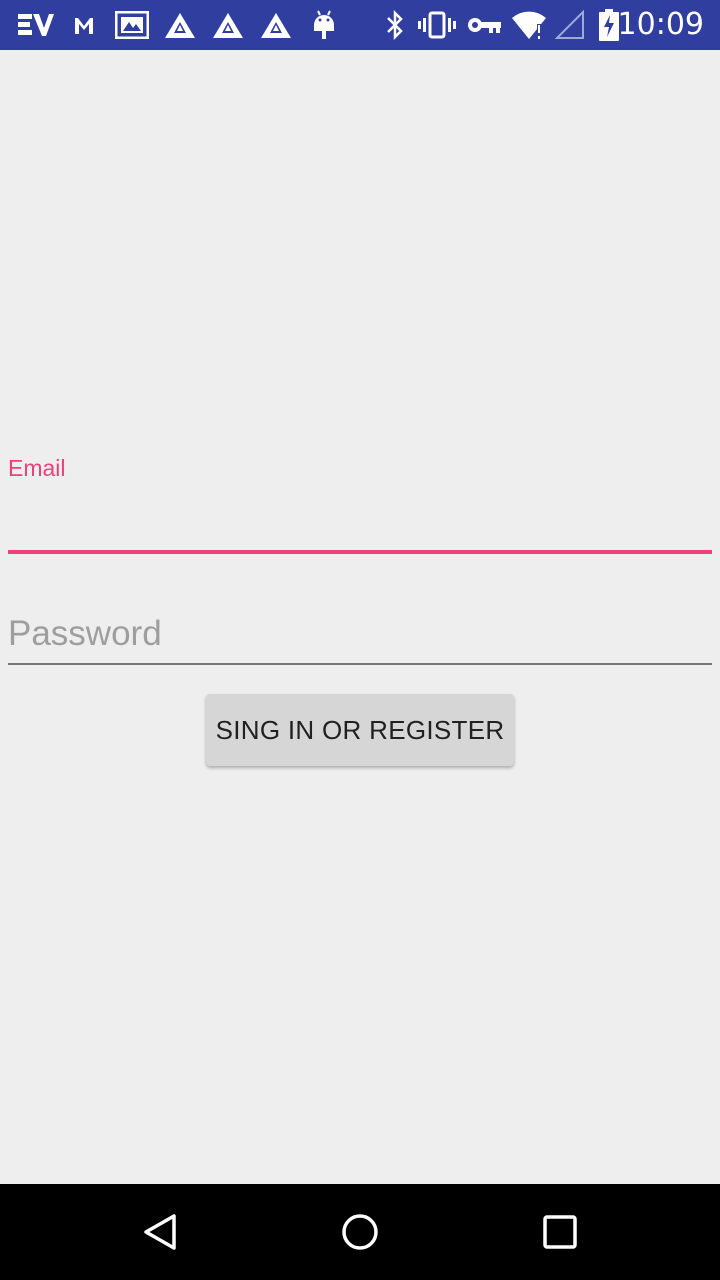  What do you see at coordinates (360, 730) in the screenshot?
I see `sign-in-or-register-button: SING IN OR REGISTER` at bounding box center [360, 730].